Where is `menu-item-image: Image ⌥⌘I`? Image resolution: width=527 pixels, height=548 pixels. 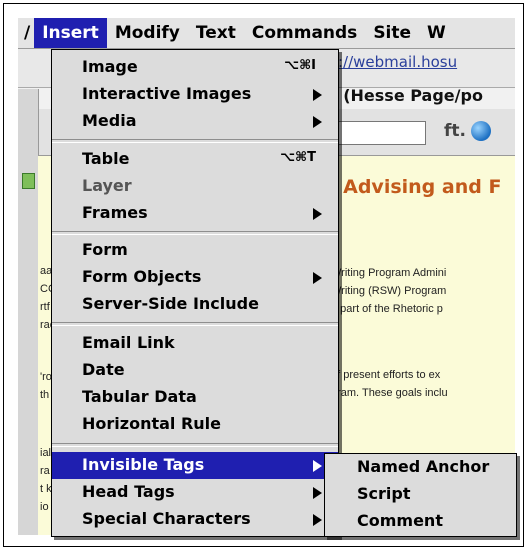
menu-item-image: Image ⌥⌘I is located at coordinates (195, 67).